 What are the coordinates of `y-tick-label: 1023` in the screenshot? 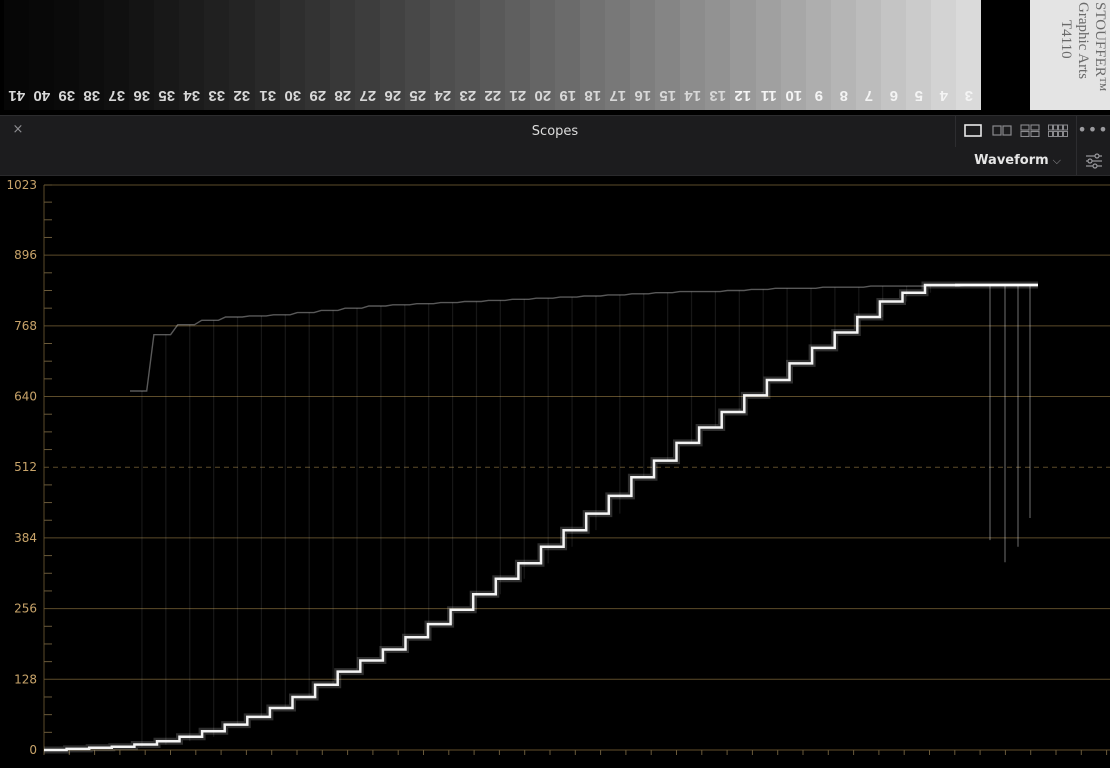 It's located at (21, 185).